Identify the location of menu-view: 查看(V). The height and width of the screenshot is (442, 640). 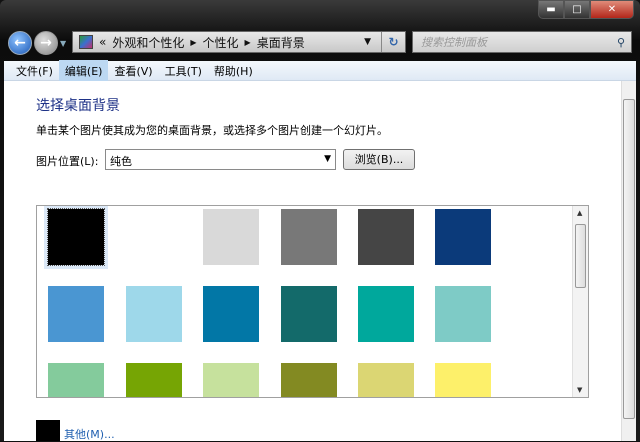
(133, 71).